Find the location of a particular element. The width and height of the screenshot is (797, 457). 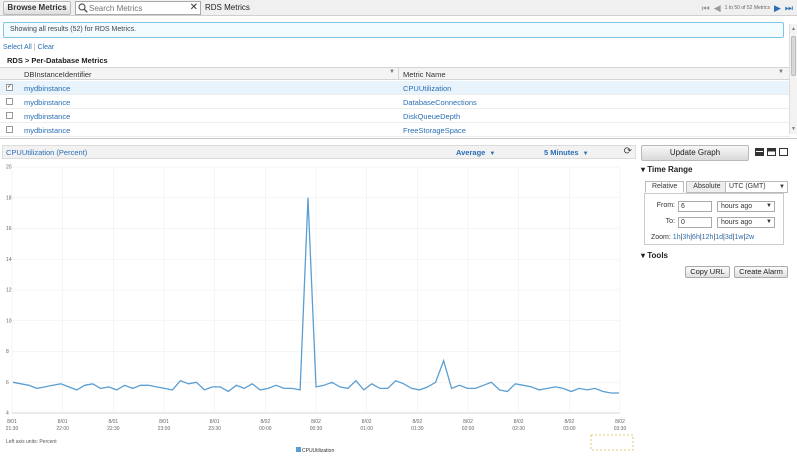

zoom-2w: 2w is located at coordinates (749, 237).